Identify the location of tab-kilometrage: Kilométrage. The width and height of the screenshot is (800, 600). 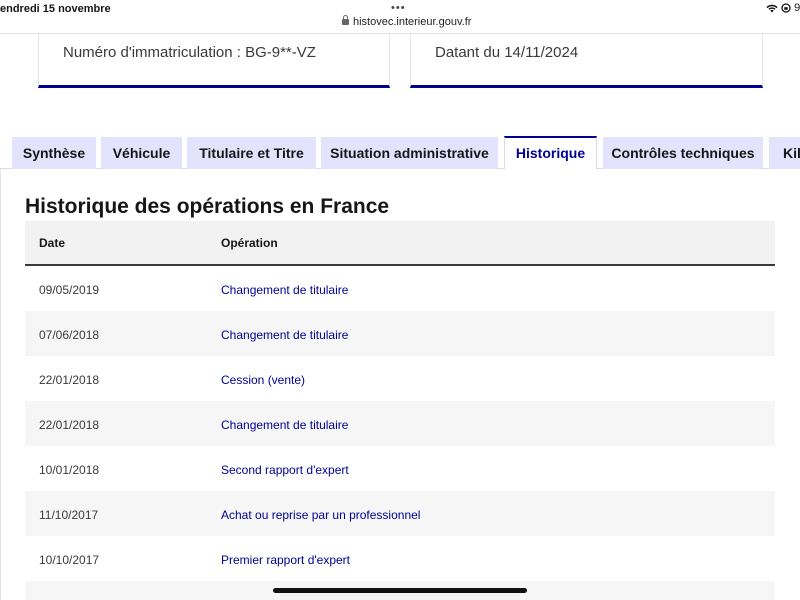
(784, 153).